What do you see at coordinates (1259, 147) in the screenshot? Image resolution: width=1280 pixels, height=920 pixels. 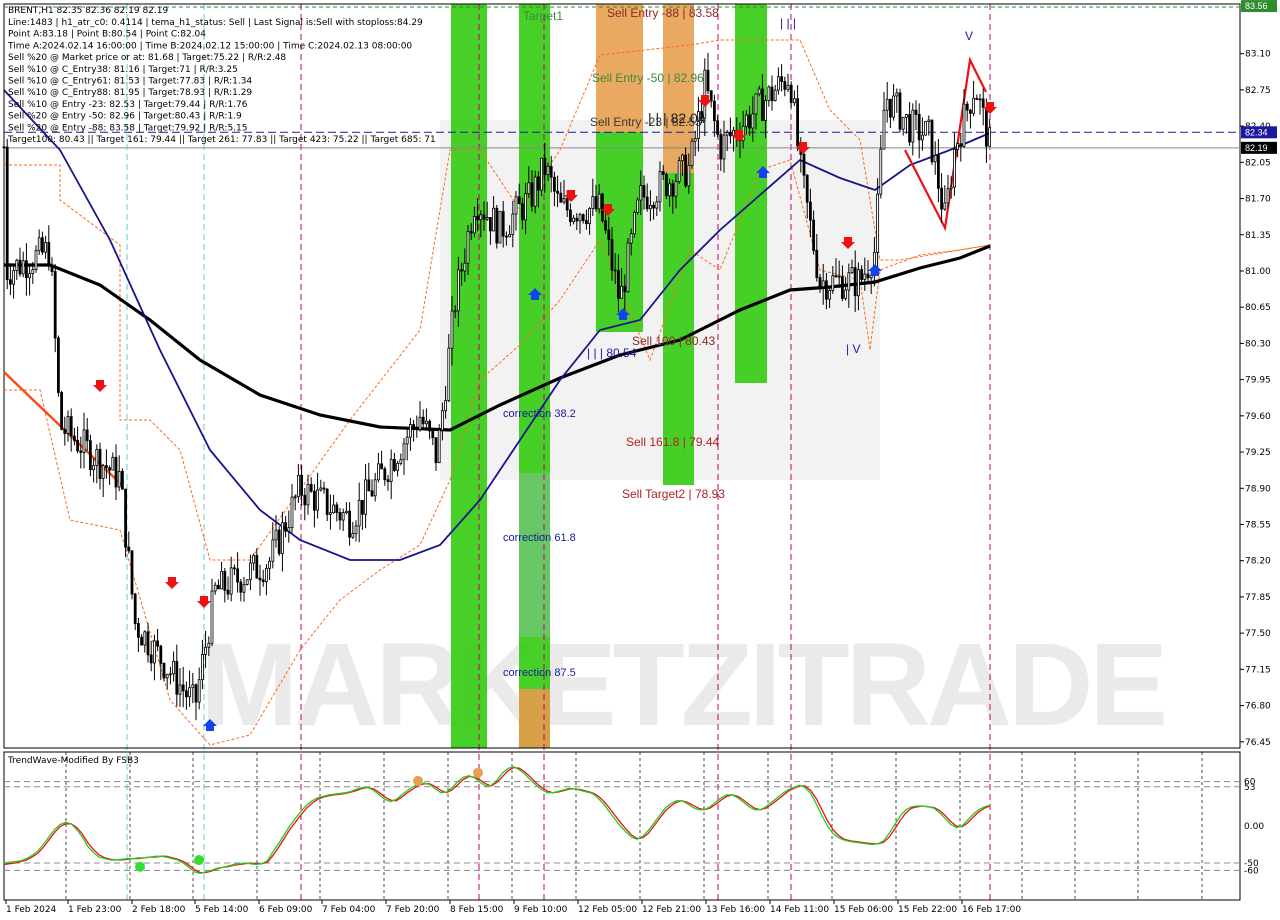 I see `price-tag: 82.19` at bounding box center [1259, 147].